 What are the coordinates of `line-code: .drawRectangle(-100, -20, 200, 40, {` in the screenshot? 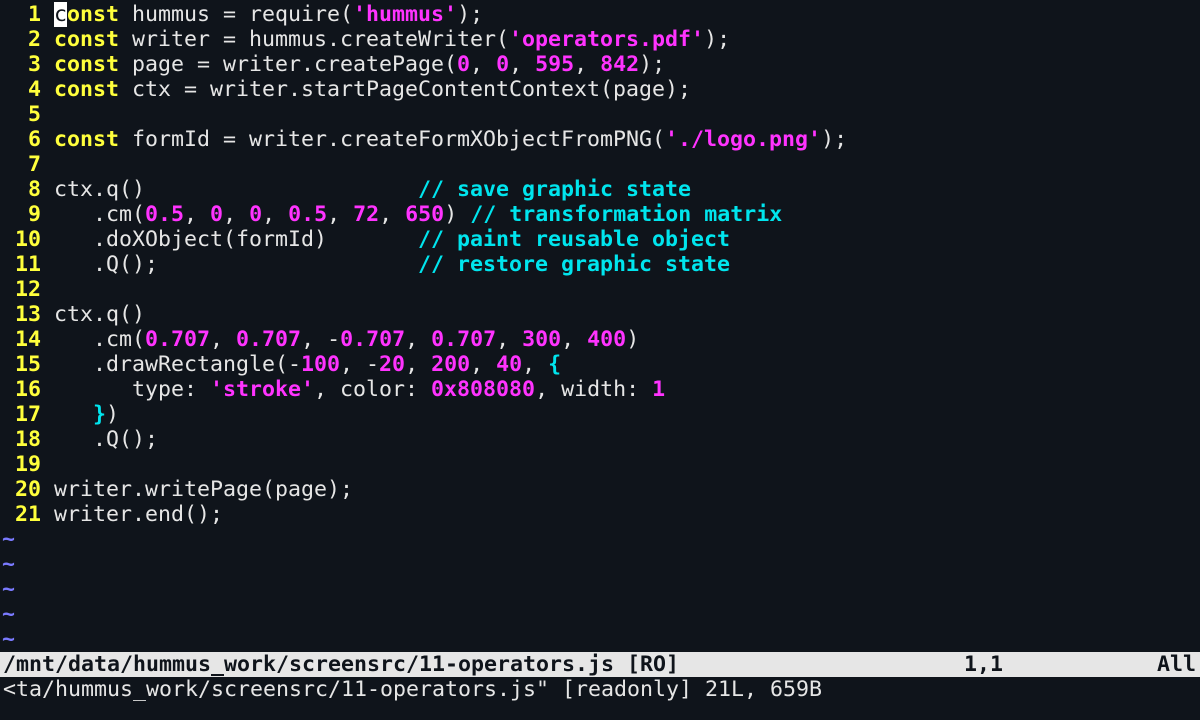 It's located at (307, 364).